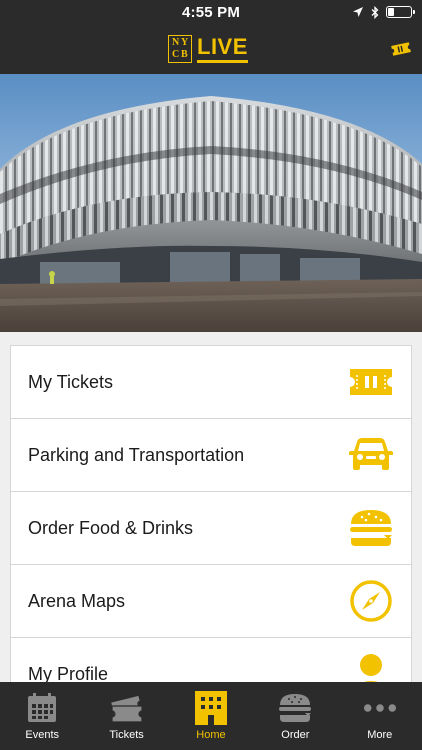  What do you see at coordinates (358, 12) in the screenshot?
I see `location-arrow-icon` at bounding box center [358, 12].